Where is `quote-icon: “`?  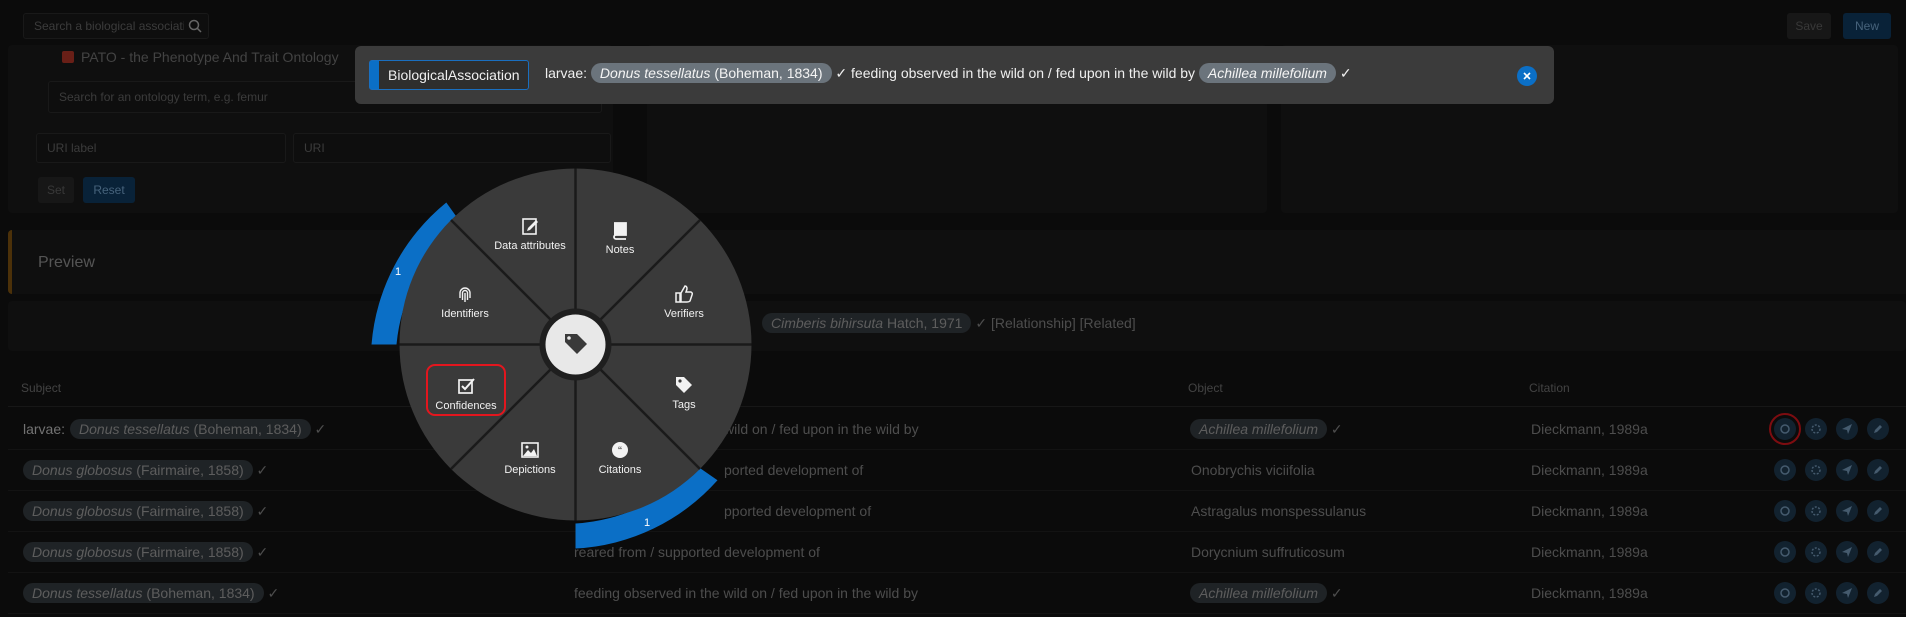
quote-icon: “ is located at coordinates (620, 450).